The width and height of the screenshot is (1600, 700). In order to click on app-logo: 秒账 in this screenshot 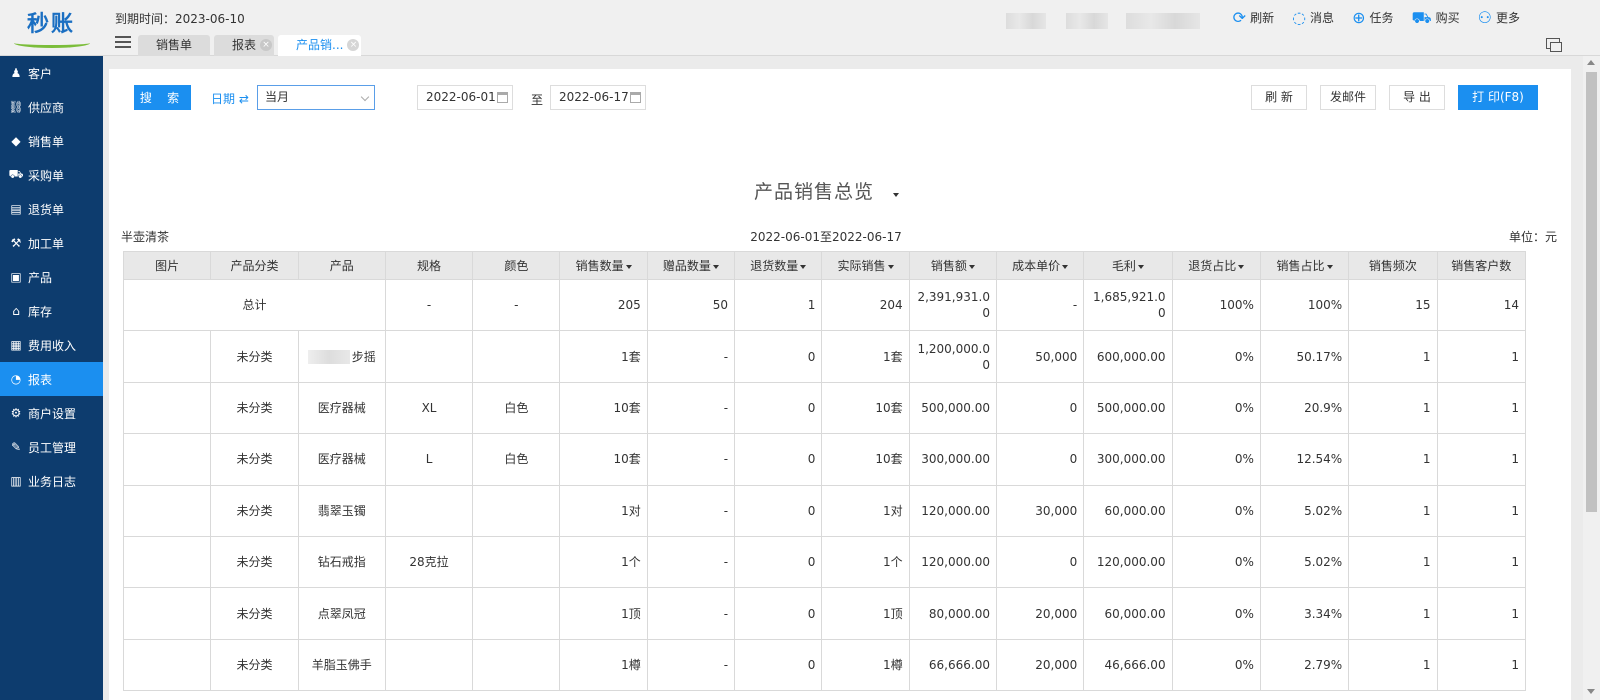, I will do `click(51, 28)`.